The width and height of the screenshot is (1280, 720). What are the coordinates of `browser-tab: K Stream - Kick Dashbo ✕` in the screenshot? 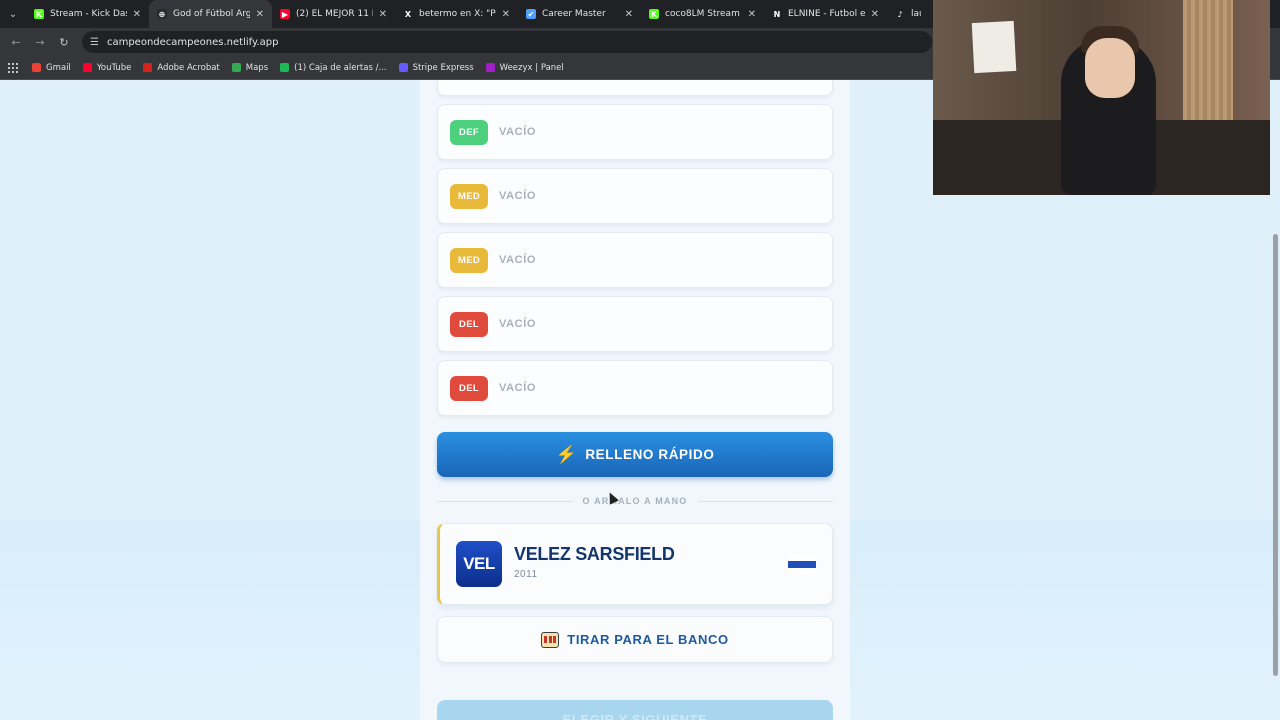 It's located at (87, 14).